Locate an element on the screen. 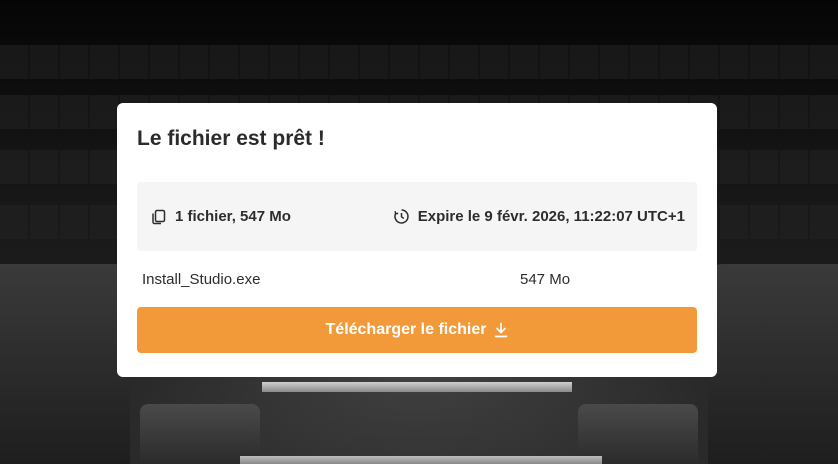  download-icon is located at coordinates (501, 330).